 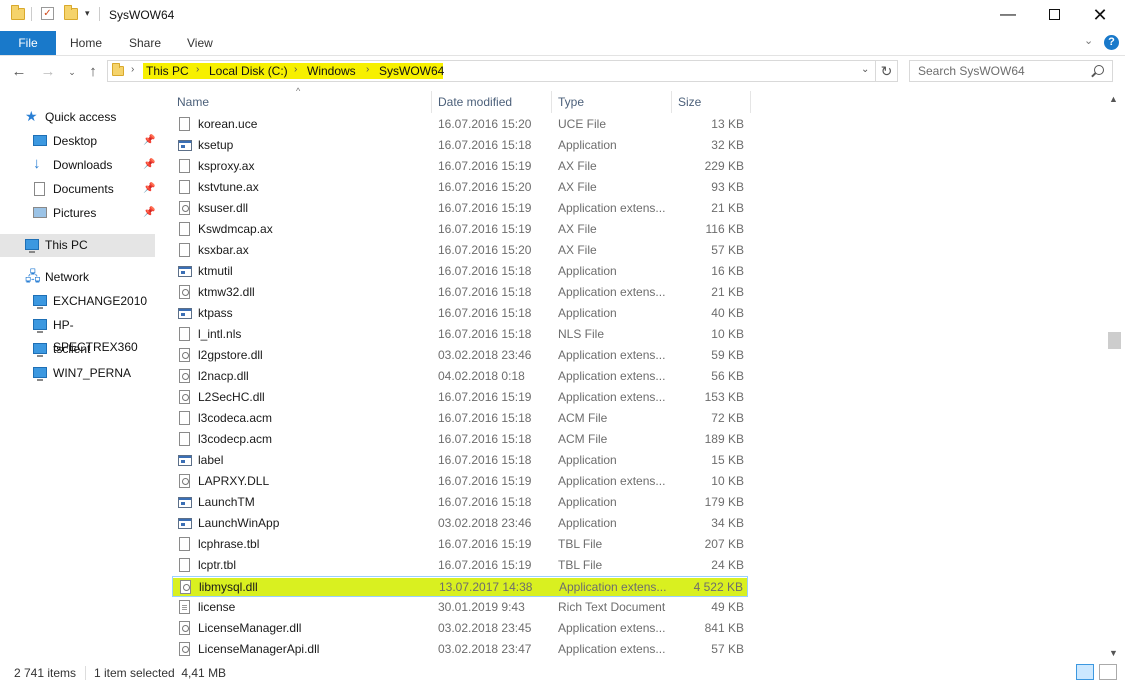 I want to click on sidebar-item-network: 🖧 Network, so click(x=77, y=277).